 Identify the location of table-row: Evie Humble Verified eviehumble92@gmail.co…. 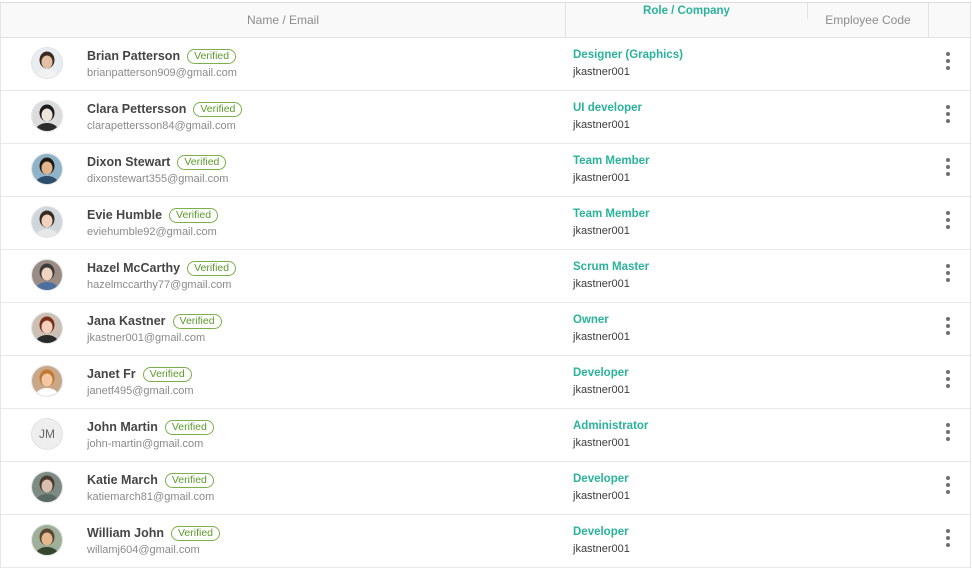
(485, 223).